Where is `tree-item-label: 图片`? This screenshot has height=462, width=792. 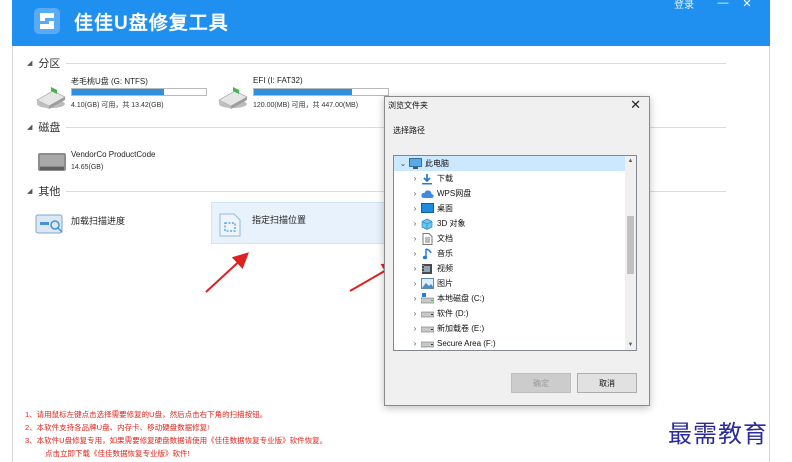
tree-item-label: 图片 is located at coordinates (445, 283).